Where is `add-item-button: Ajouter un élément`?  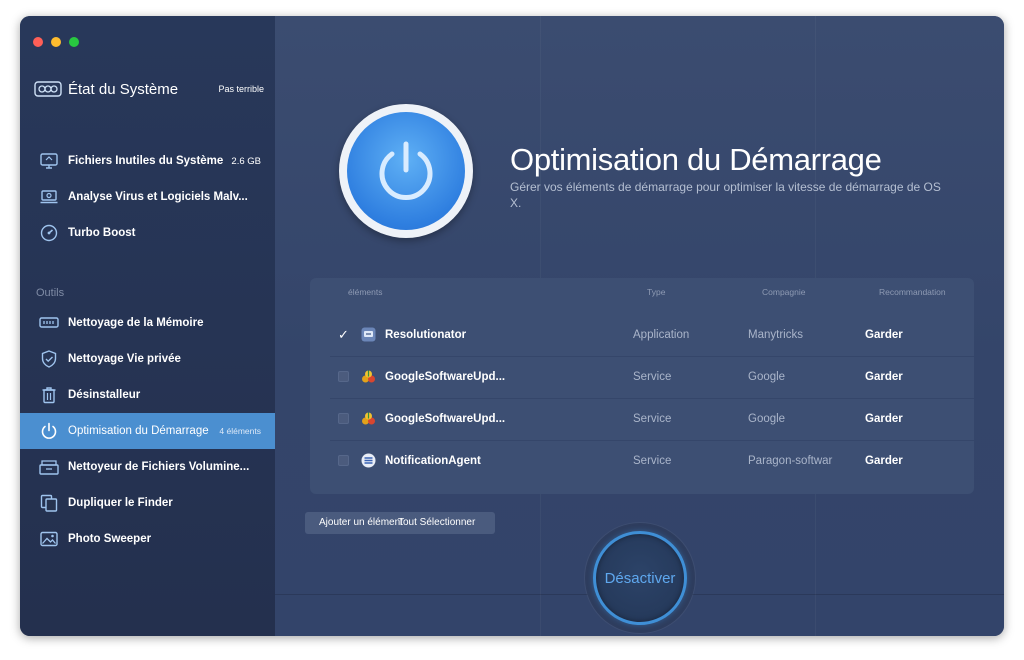
add-item-button: Ajouter un élément is located at coordinates (361, 522).